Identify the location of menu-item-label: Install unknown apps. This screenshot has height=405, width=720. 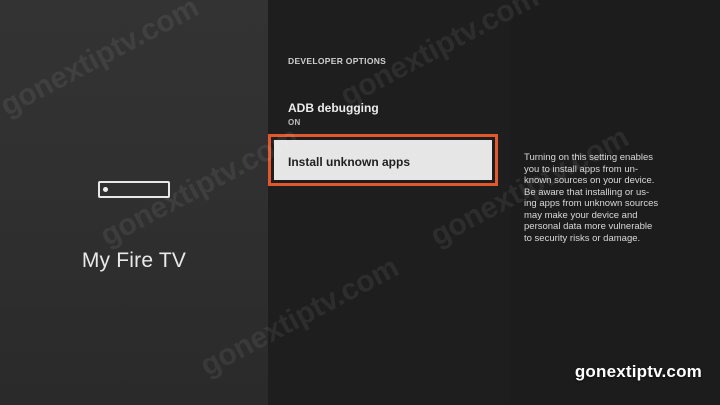
(349, 162).